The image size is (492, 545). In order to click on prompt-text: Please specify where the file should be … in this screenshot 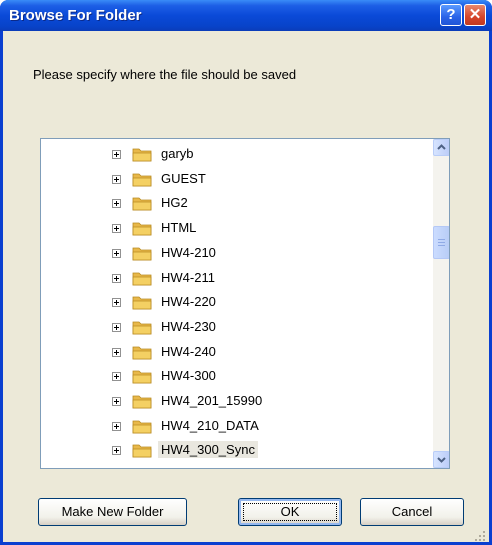, I will do `click(165, 74)`.